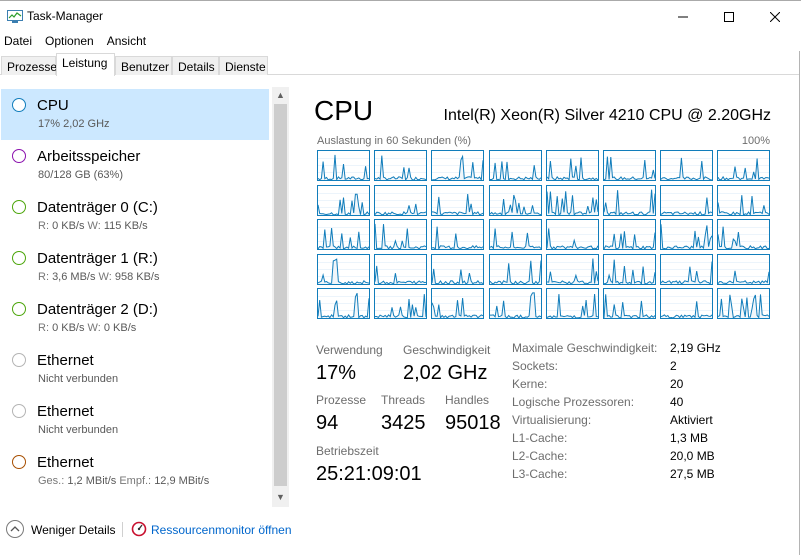 This screenshot has width=801, height=555. I want to click on window-title: Task-Manager, so click(65, 16).